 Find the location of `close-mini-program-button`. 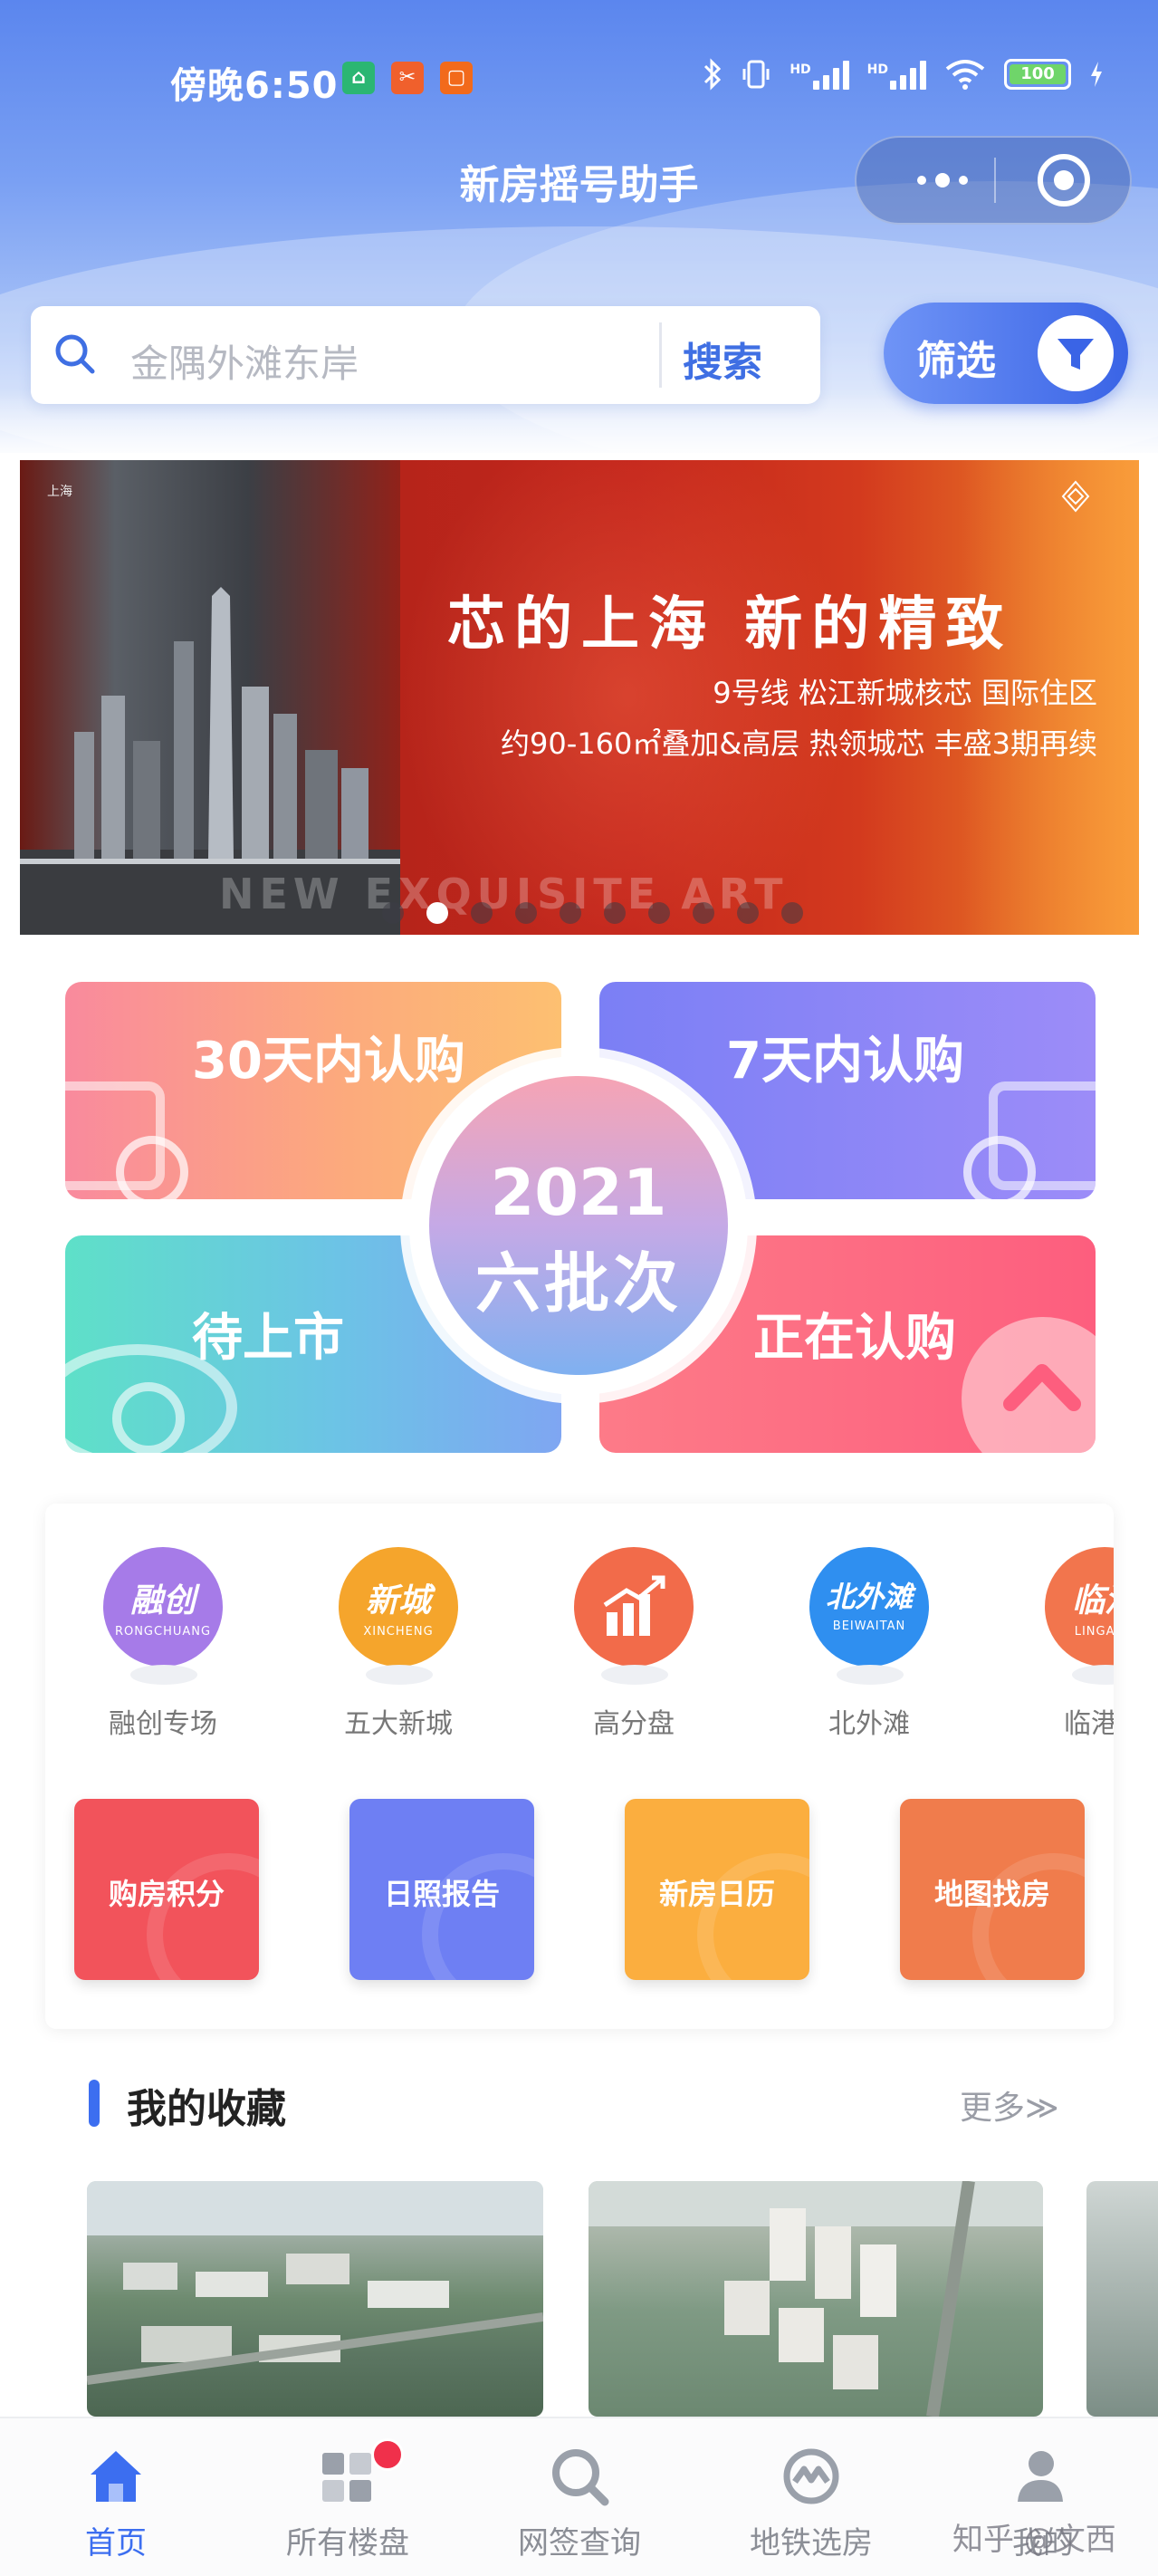

close-mini-program-button is located at coordinates (1064, 180).